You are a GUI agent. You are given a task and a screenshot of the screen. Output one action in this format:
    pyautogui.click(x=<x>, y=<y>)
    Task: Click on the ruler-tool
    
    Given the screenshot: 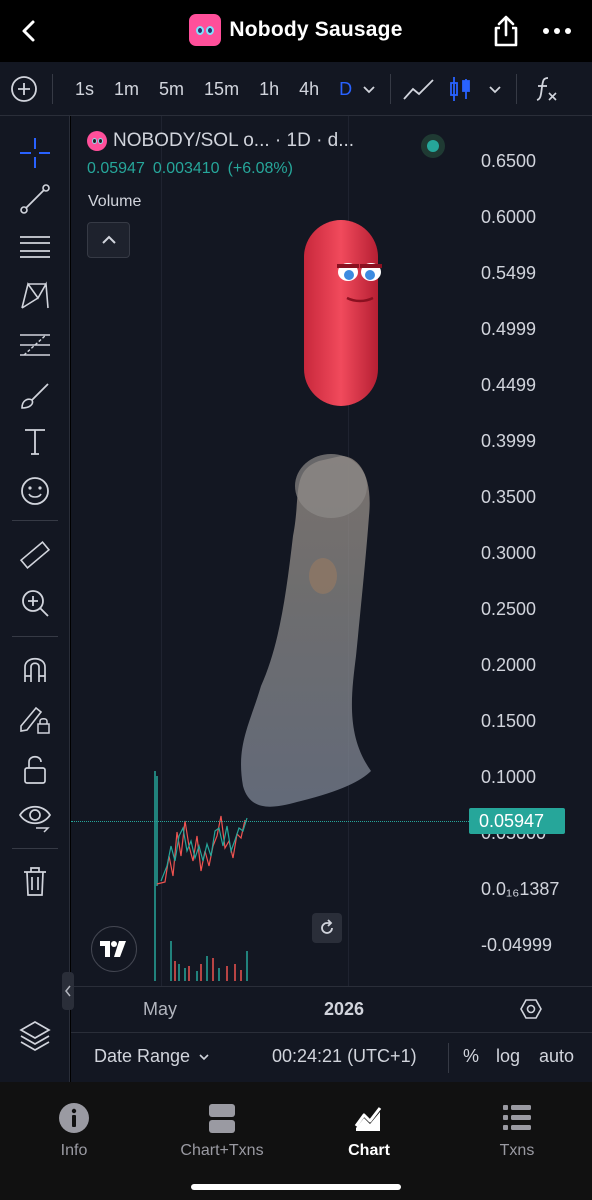 What is the action you would take?
    pyautogui.click(x=35, y=555)
    